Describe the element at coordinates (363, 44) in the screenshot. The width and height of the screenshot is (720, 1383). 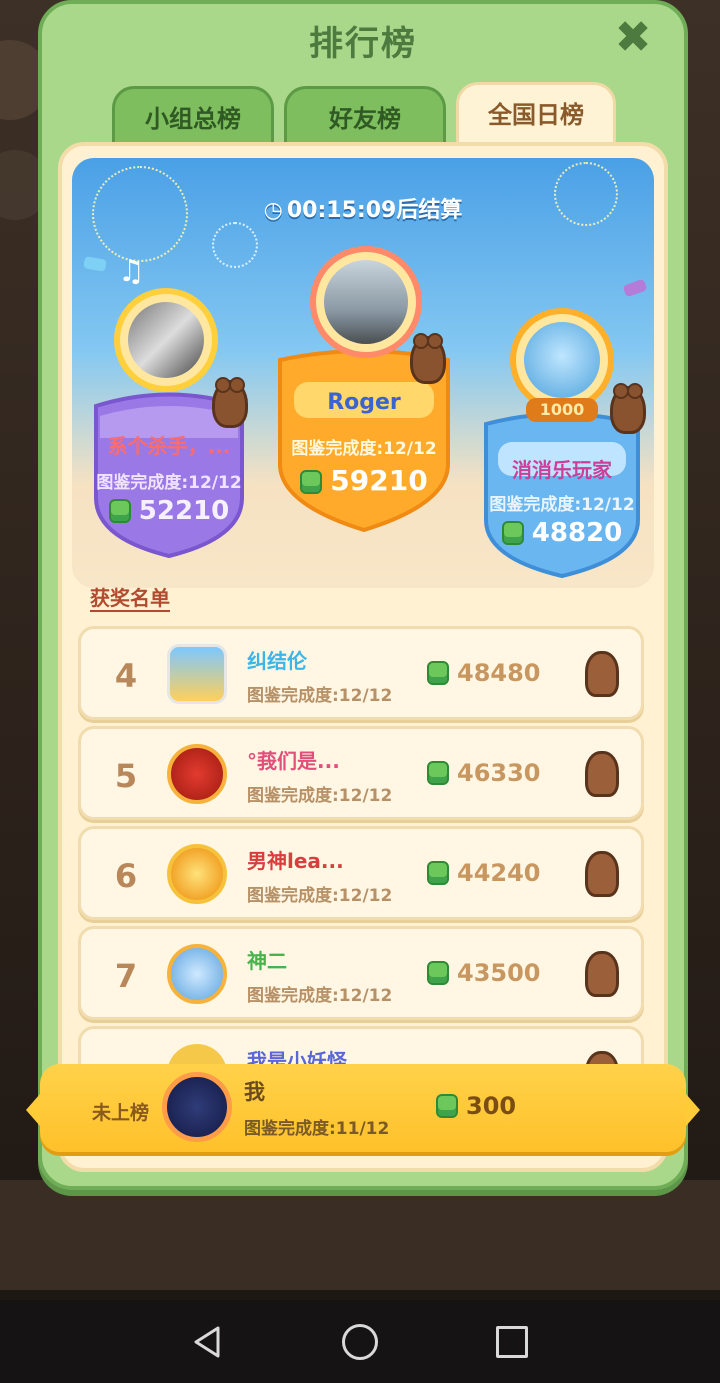
I see `panel-title: 排行榜` at that location.